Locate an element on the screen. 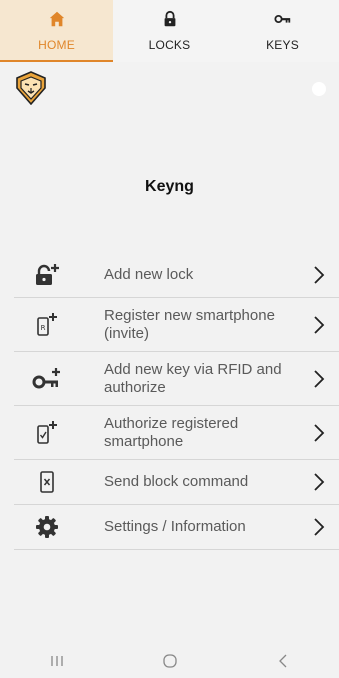  menu-item-register-smartphone: R Register new smartphone (invite) is located at coordinates (176, 325).